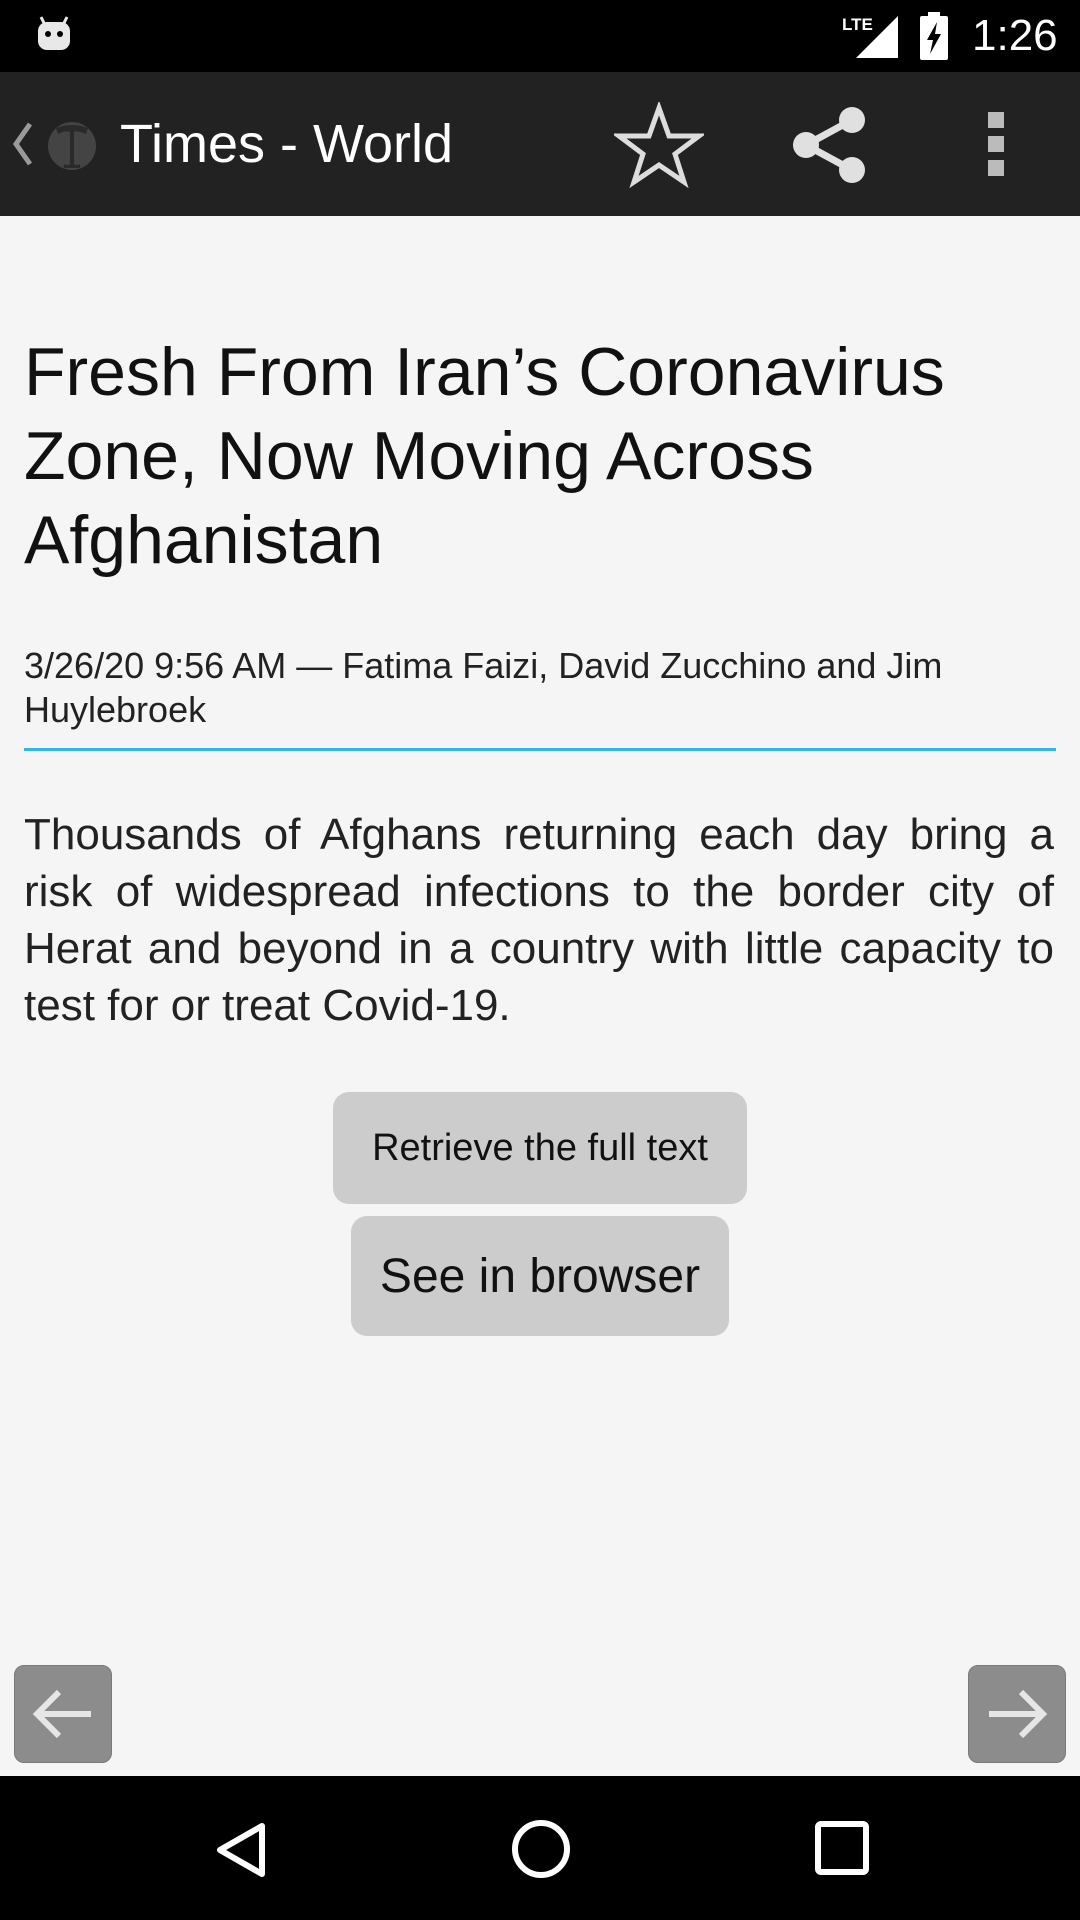  I want to click on nav-recents-icon, so click(842, 1848).